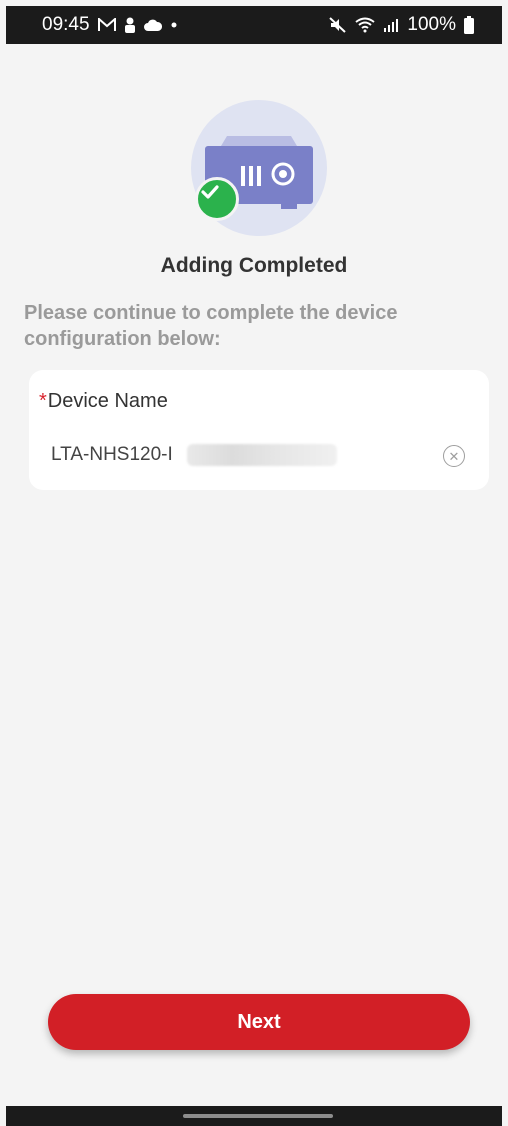  What do you see at coordinates (401, 25) in the screenshot?
I see `status-right: 100%` at bounding box center [401, 25].